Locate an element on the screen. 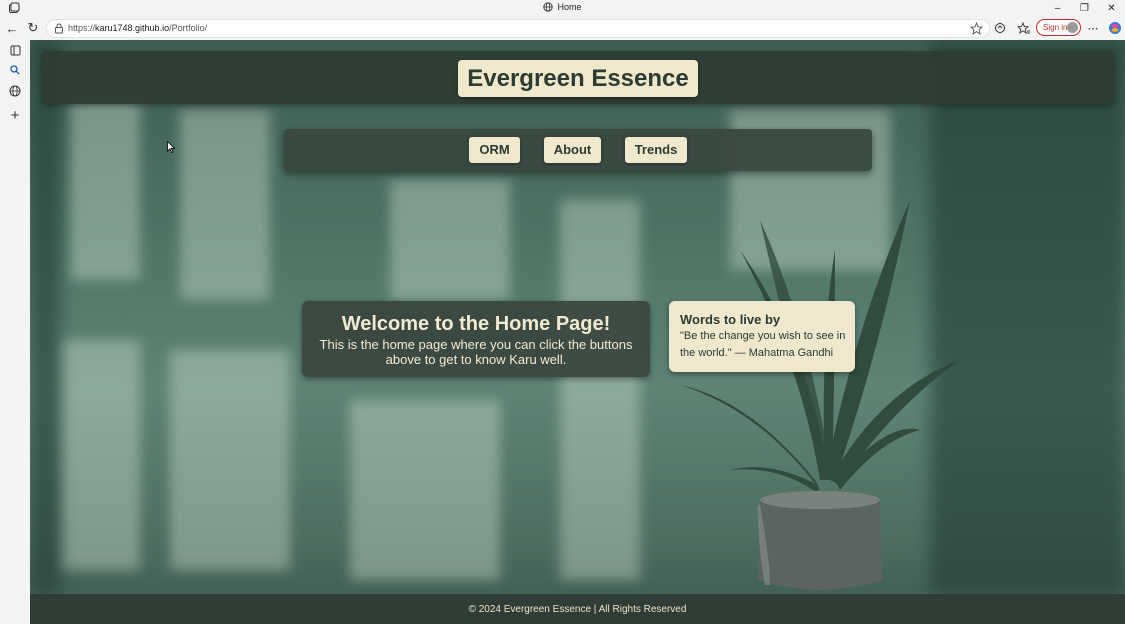 This screenshot has width=1125, height=624. add-icon: + is located at coordinates (15, 115).